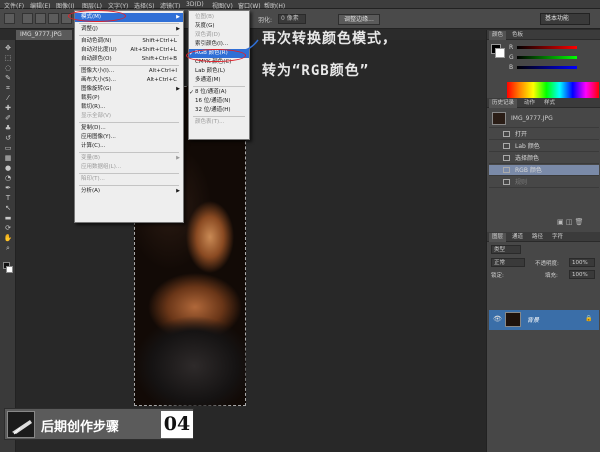  What do you see at coordinates (547, 47) in the screenshot?
I see `r-slider` at bounding box center [547, 47].